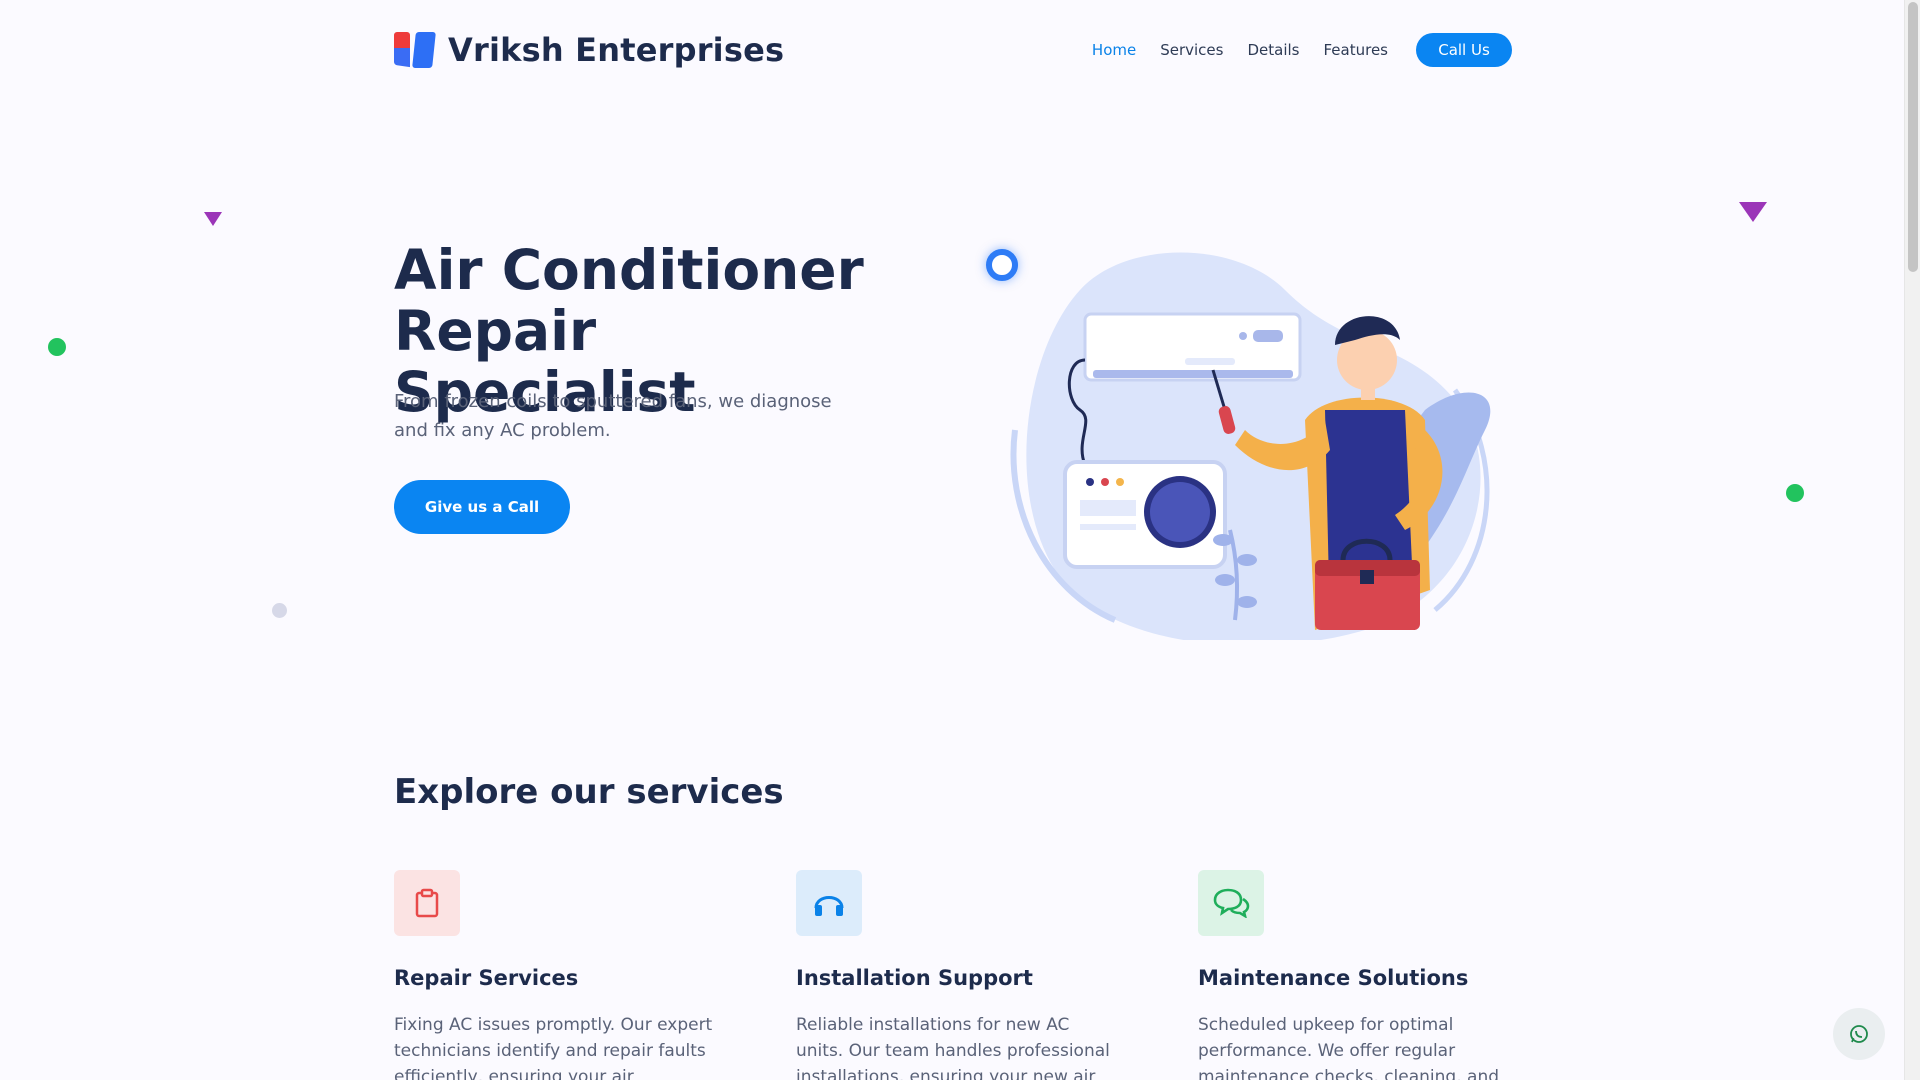  Describe the element at coordinates (1356, 50) in the screenshot. I see `nav-features: Features` at that location.